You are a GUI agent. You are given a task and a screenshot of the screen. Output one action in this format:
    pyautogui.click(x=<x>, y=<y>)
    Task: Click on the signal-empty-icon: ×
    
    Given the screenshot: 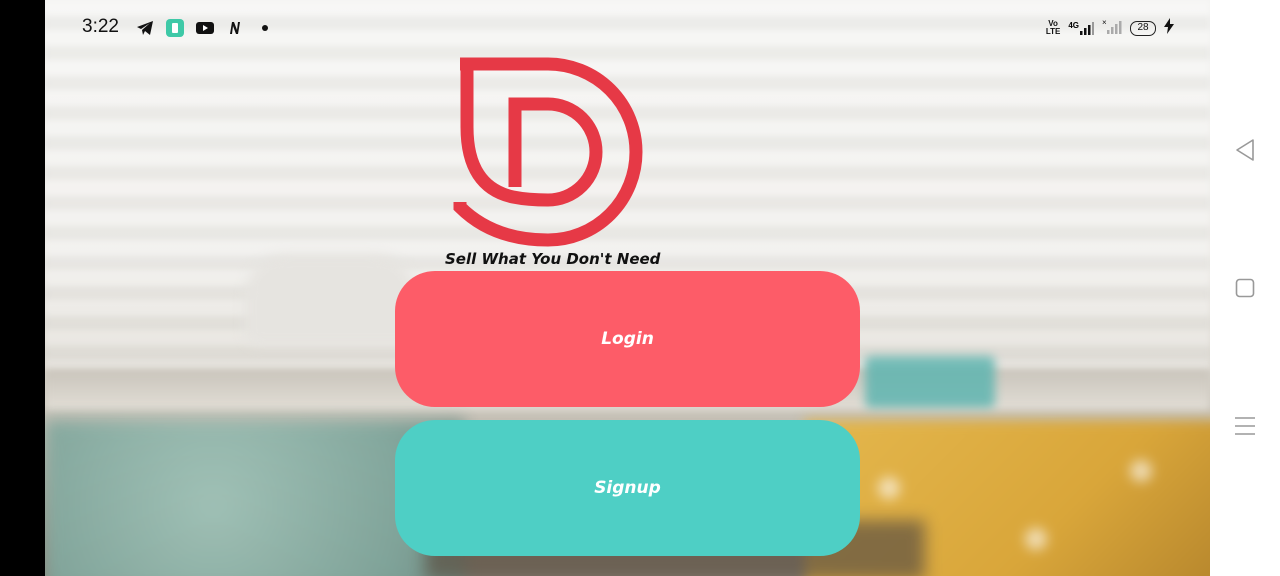 What is the action you would take?
    pyautogui.click(x=1112, y=28)
    